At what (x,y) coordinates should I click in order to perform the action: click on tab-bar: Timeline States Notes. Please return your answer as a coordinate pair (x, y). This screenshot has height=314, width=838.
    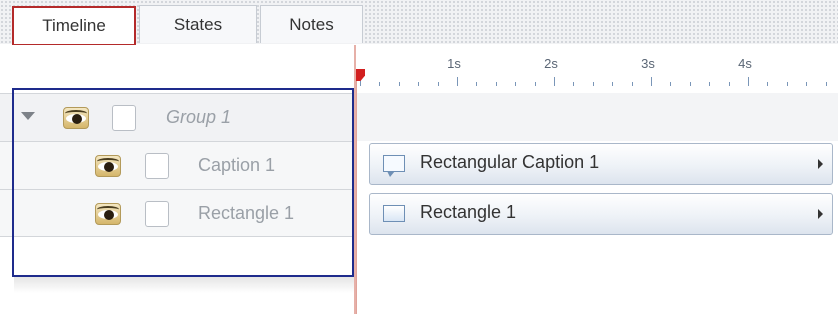
    Looking at the image, I should click on (419, 23).